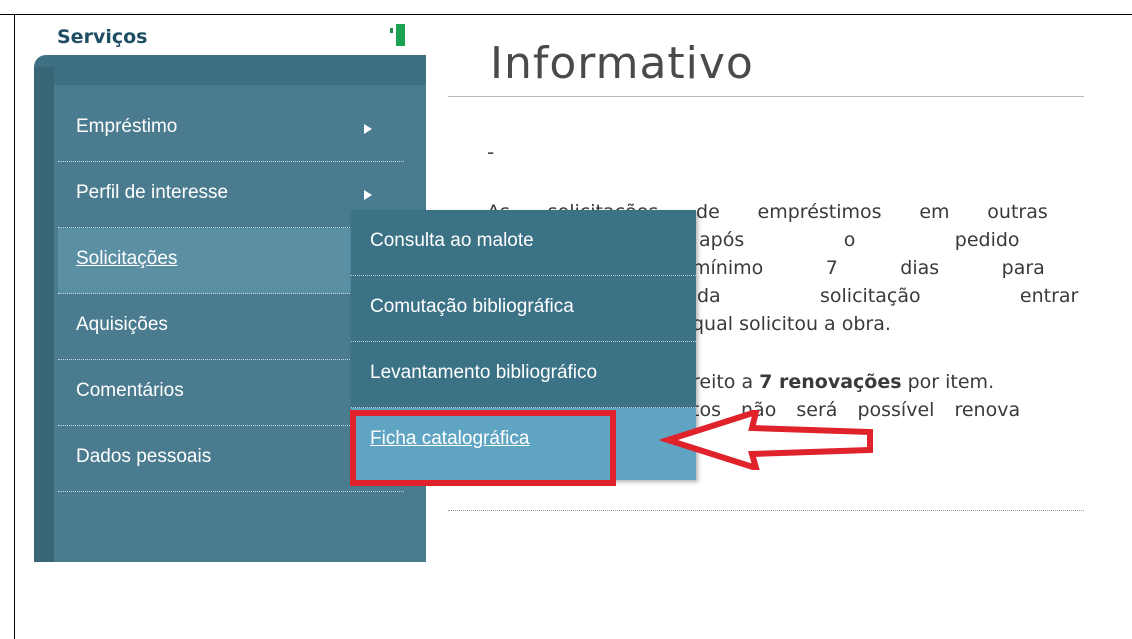  I want to click on services-title: Serviços, so click(102, 37).